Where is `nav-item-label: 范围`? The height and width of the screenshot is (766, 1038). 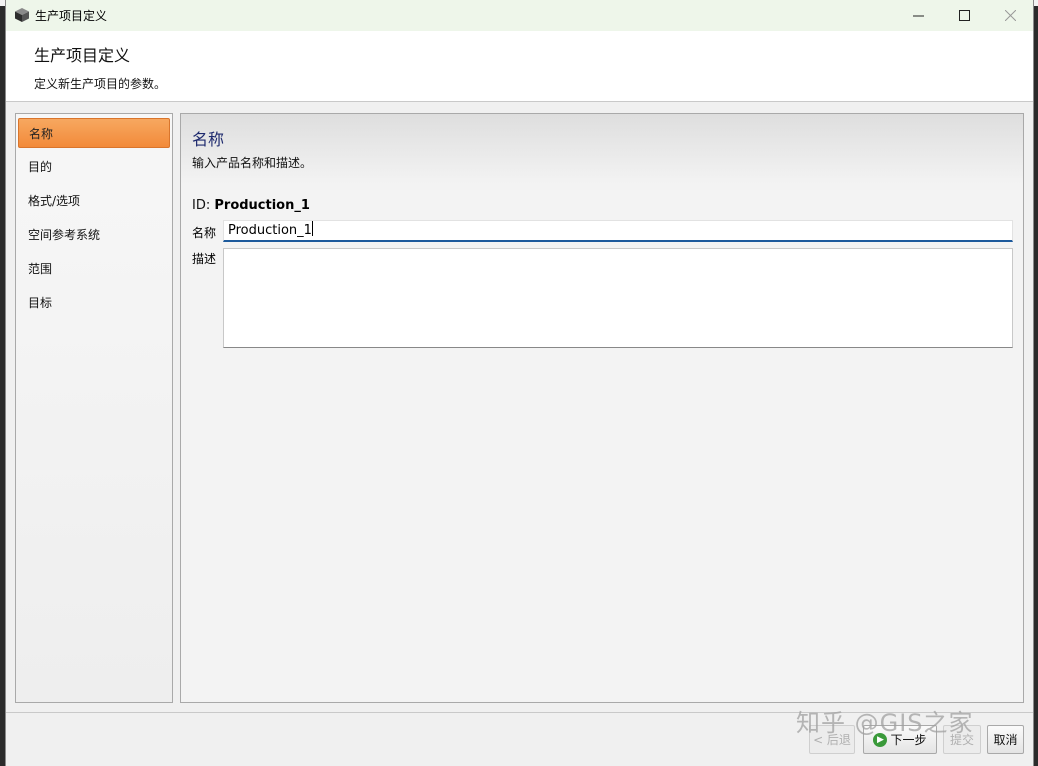
nav-item-label: 范围 is located at coordinates (40, 269).